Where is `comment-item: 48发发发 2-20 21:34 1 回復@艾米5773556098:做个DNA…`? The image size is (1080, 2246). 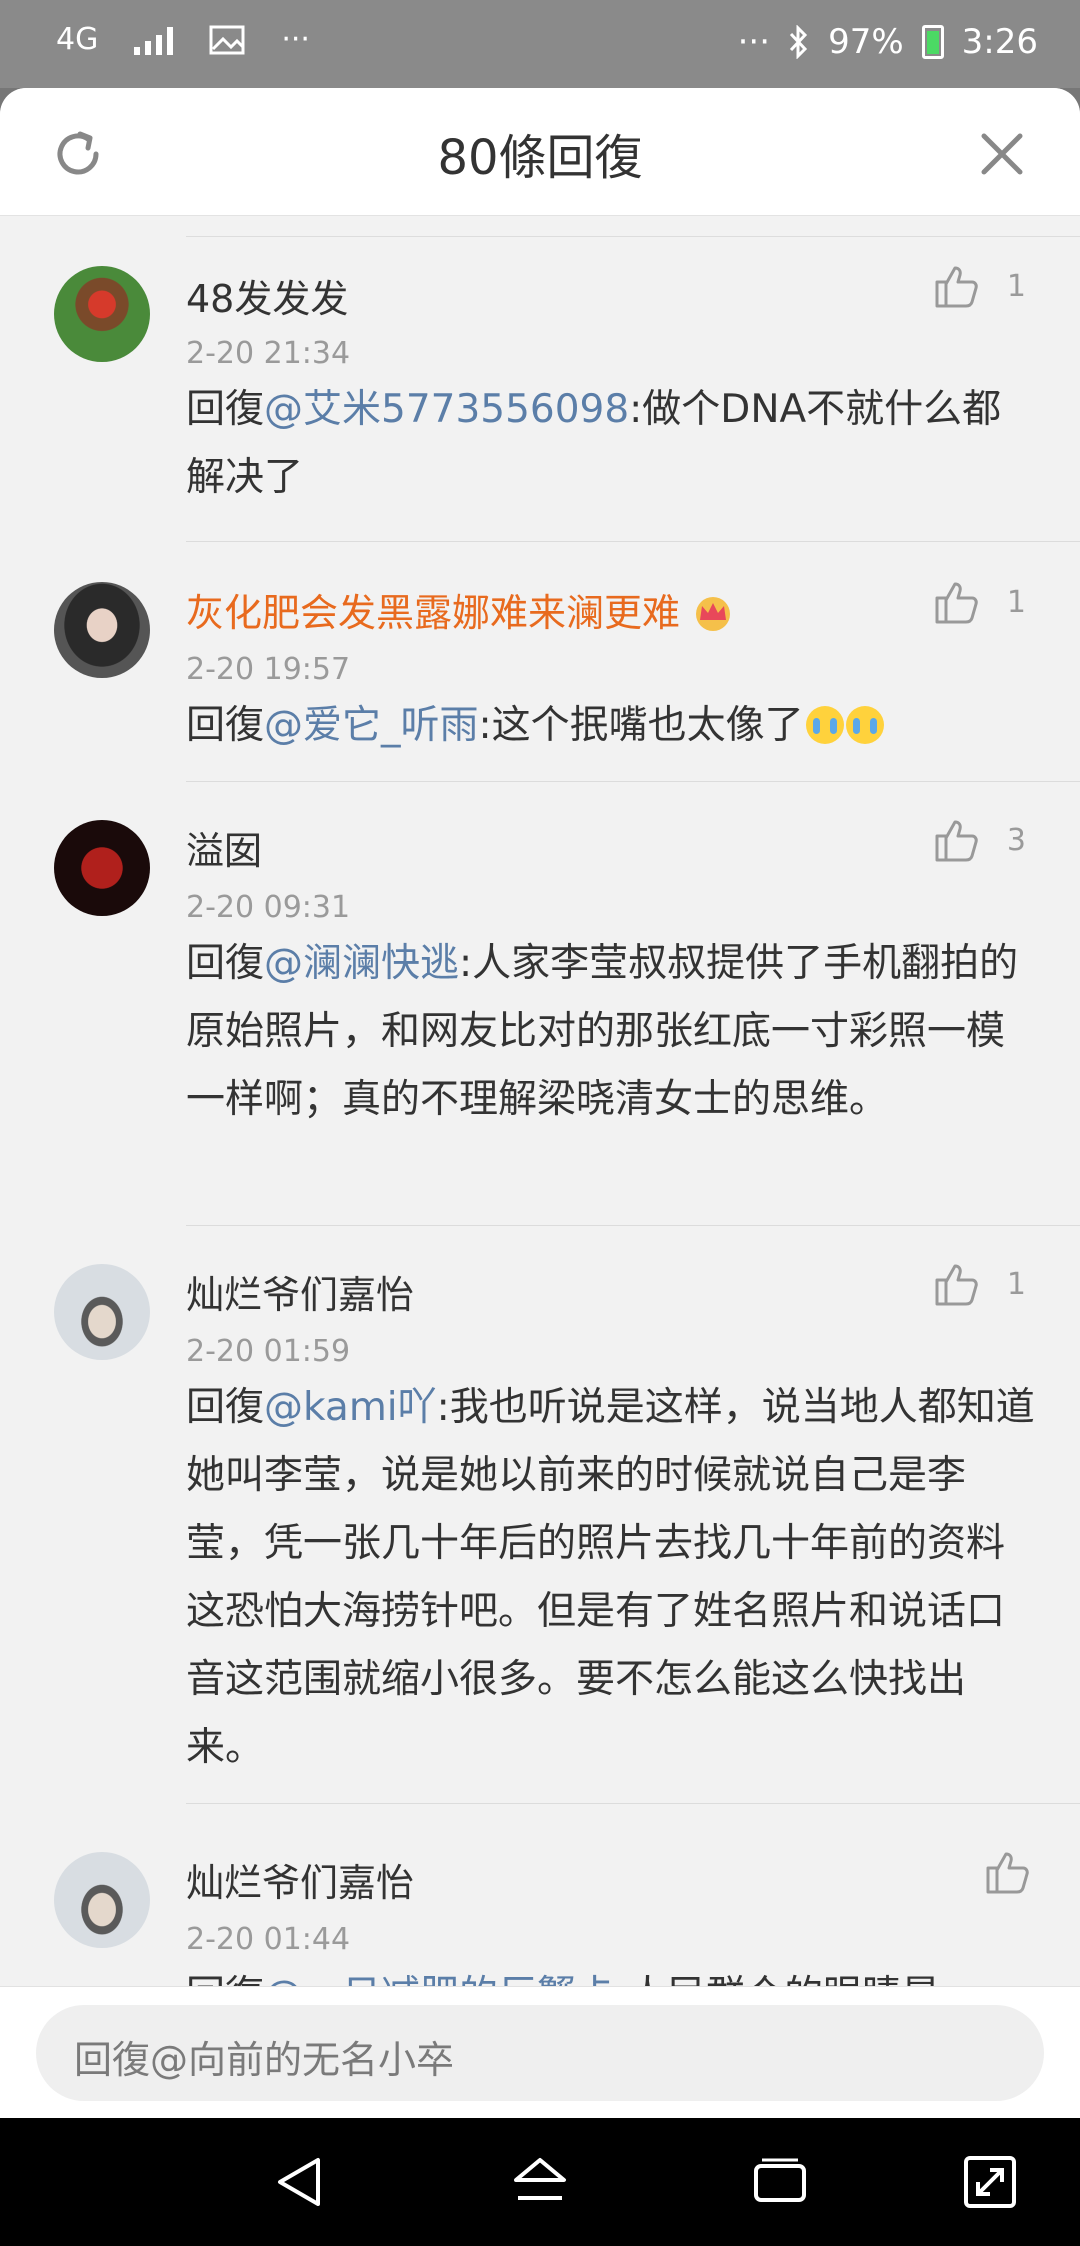
comment-item: 48发发发 2-20 21:34 1 回復@艾米5773556098:做个DNA… is located at coordinates (540, 379).